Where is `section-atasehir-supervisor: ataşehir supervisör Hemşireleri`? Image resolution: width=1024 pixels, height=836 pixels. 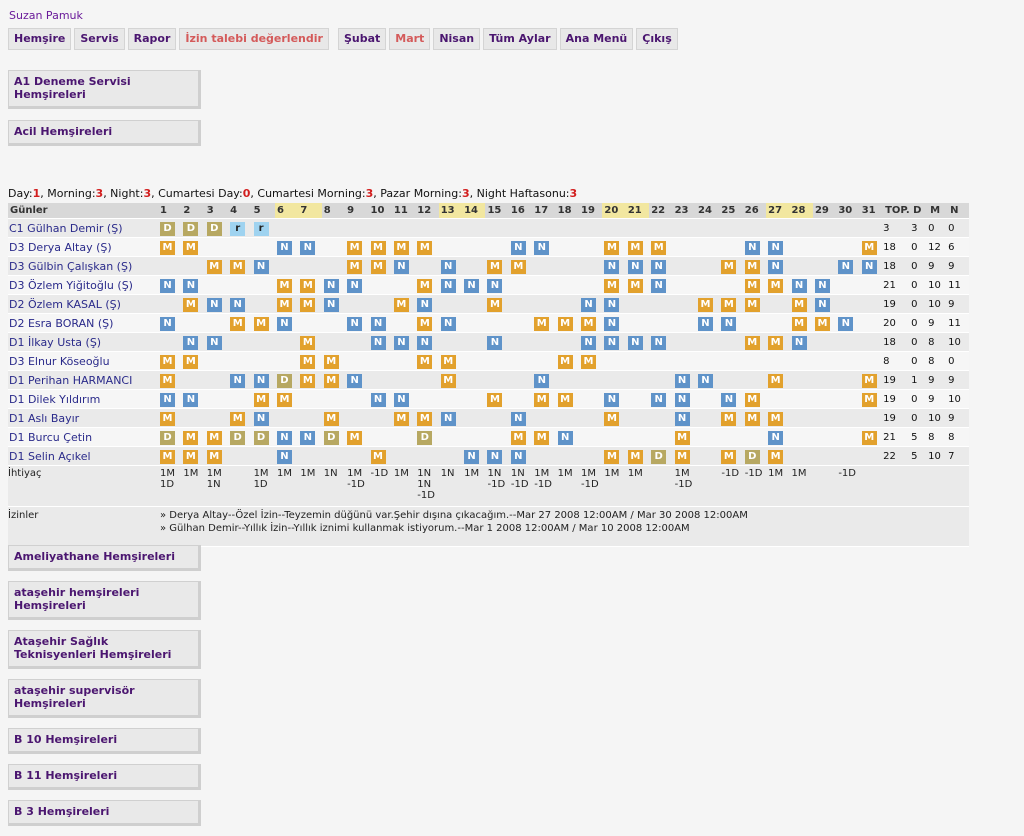 section-atasehir-supervisor: ataşehir supervisör Hemşireleri is located at coordinates (104, 698).